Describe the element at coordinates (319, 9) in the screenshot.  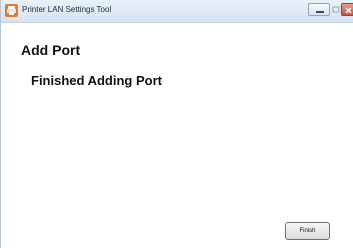
I see `minimize-button` at that location.